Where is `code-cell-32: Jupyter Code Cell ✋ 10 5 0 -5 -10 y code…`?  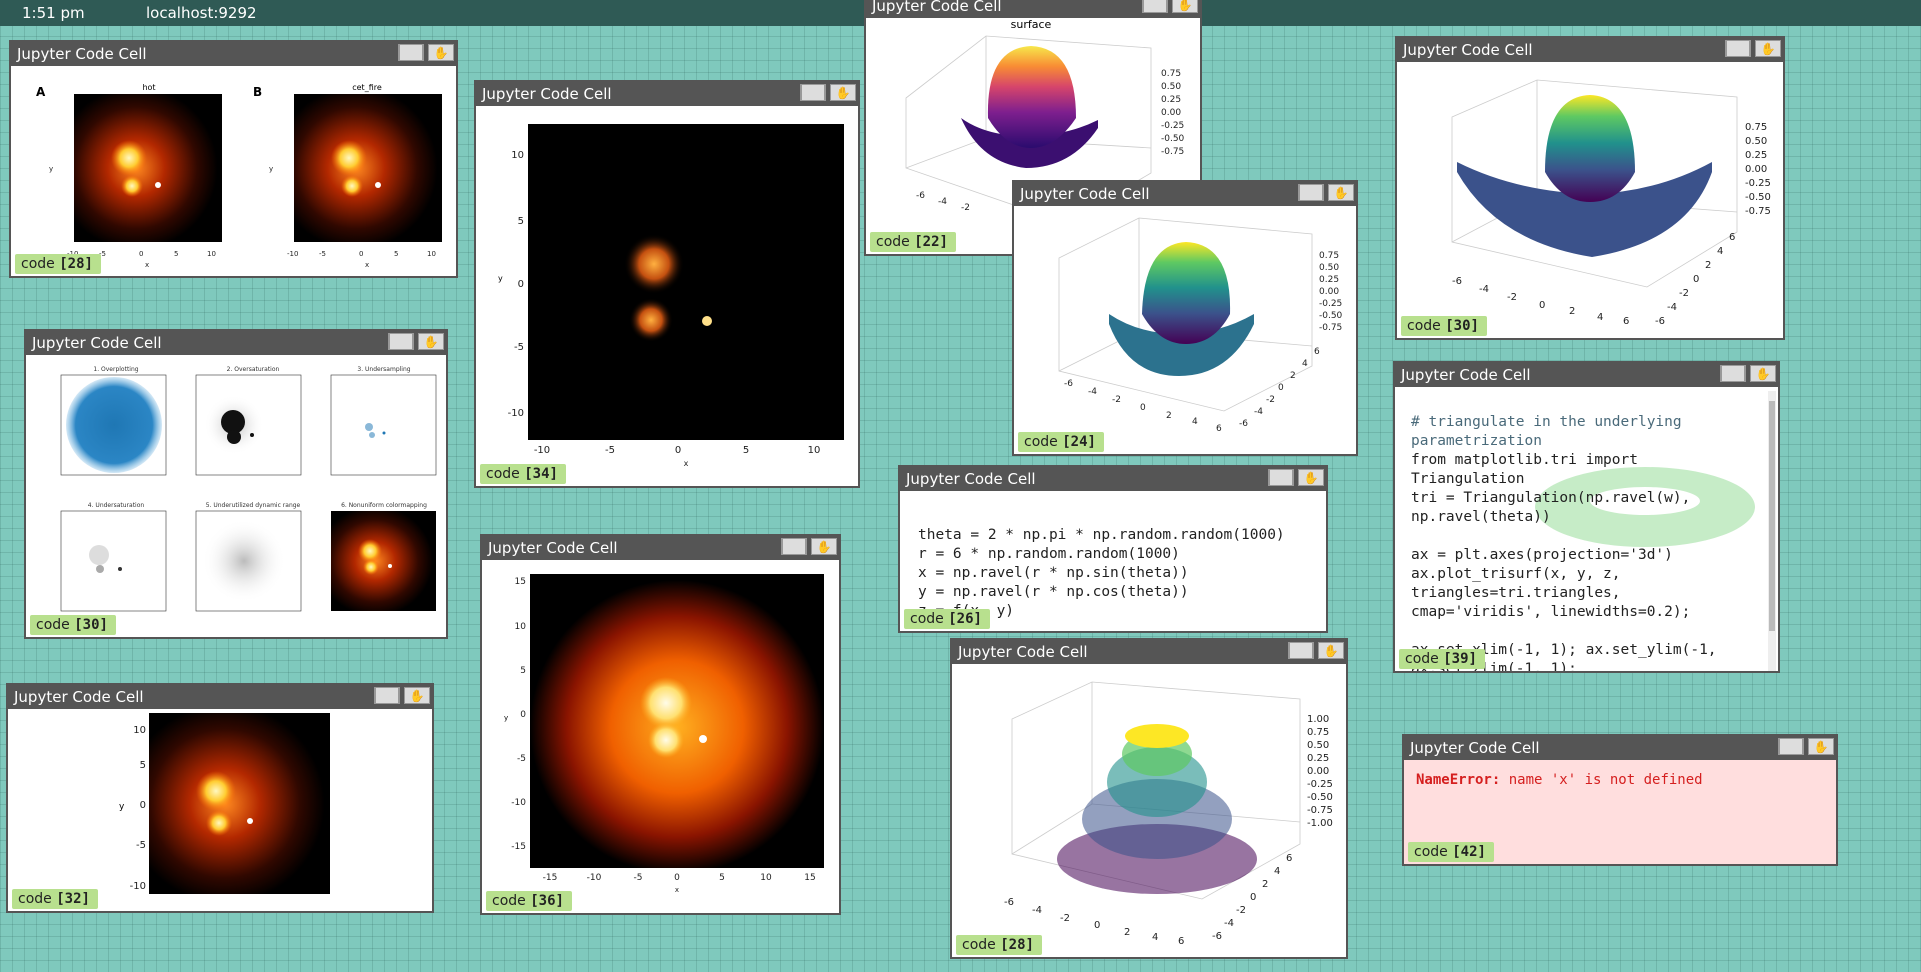
code-cell-32: Jupyter Code Cell ✋ 10 5 0 -5 -10 y code… is located at coordinates (220, 798).